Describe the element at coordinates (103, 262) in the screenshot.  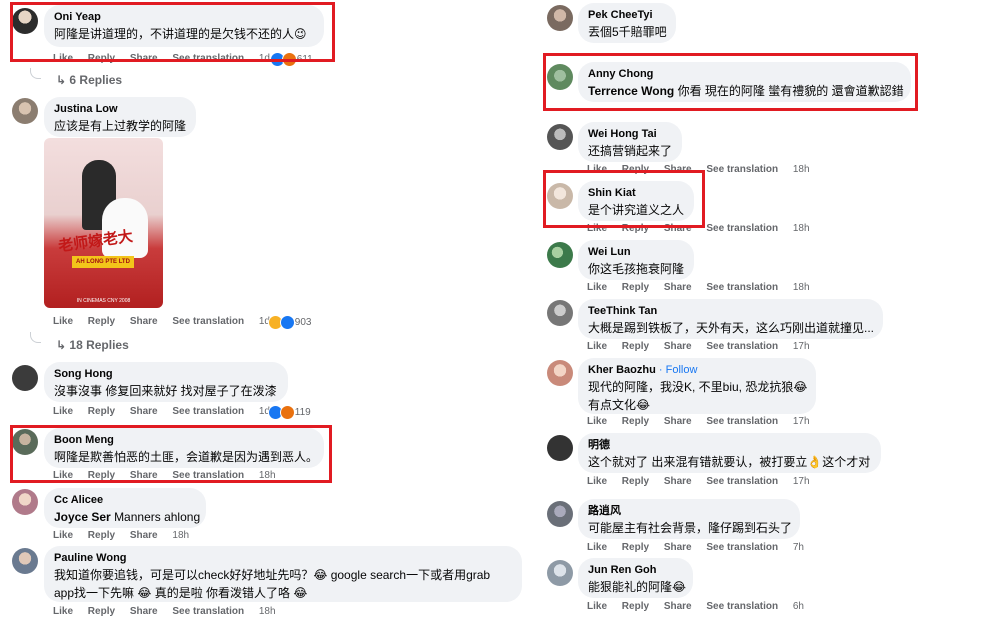
I see `poster-banner: AH LONG PTE LTD` at that location.